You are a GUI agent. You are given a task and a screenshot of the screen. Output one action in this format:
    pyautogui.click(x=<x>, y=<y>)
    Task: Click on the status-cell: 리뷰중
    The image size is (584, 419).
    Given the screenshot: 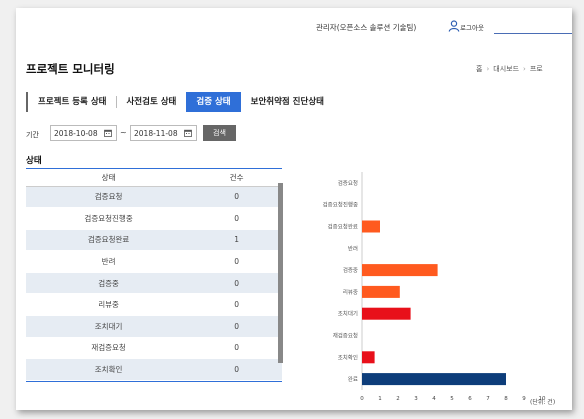 What is the action you would take?
    pyautogui.click(x=109, y=305)
    